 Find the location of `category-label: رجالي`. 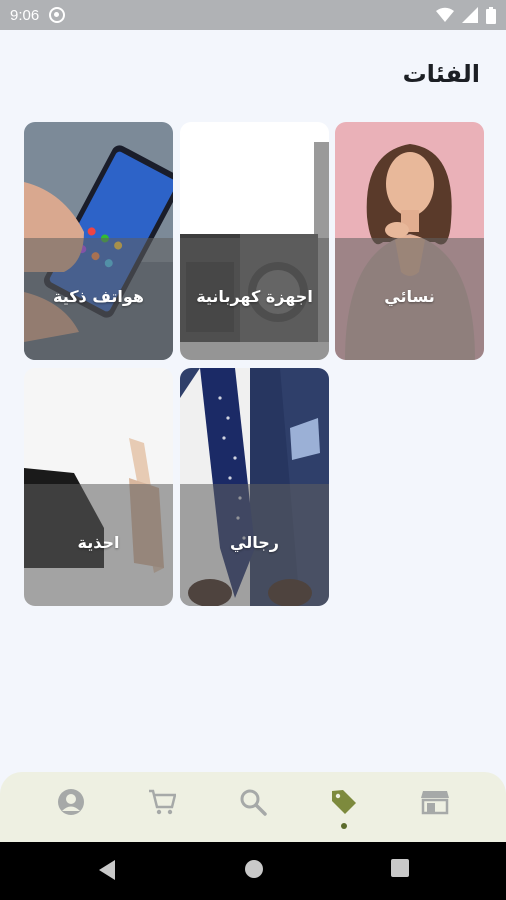

category-label: رجالي is located at coordinates (254, 542).